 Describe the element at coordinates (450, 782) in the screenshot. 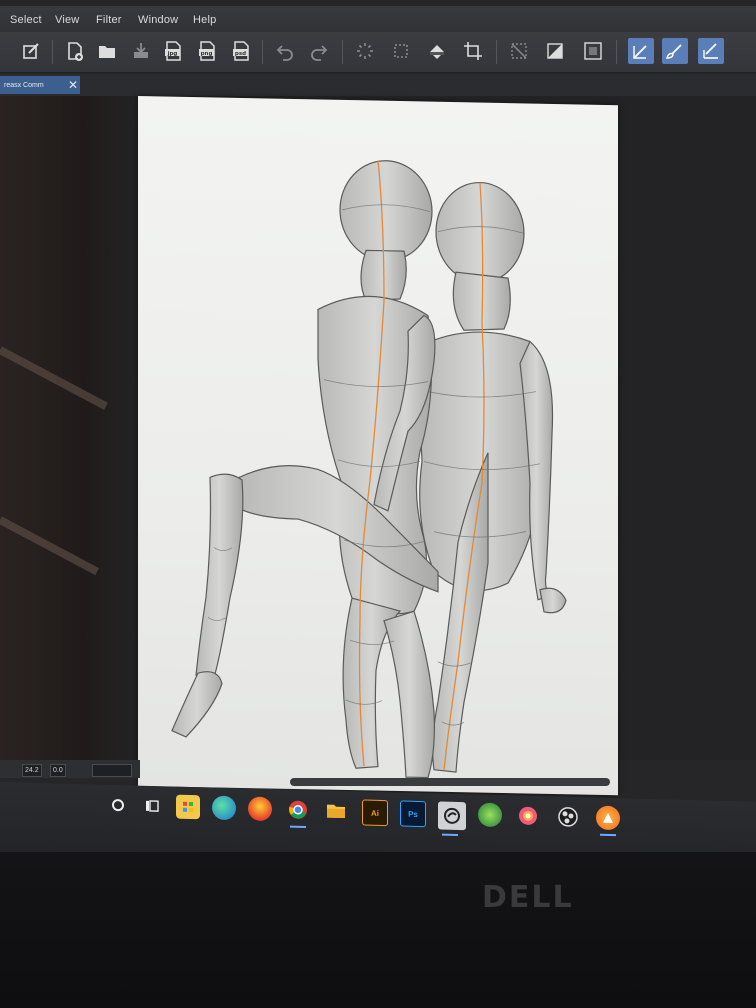

I see `horizontal-scrollbar` at that location.